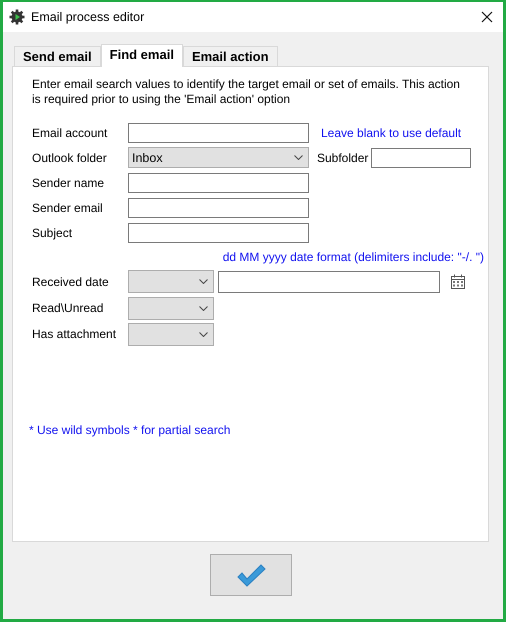  I want to click on hint-text: Leave blank to use default, so click(391, 133).